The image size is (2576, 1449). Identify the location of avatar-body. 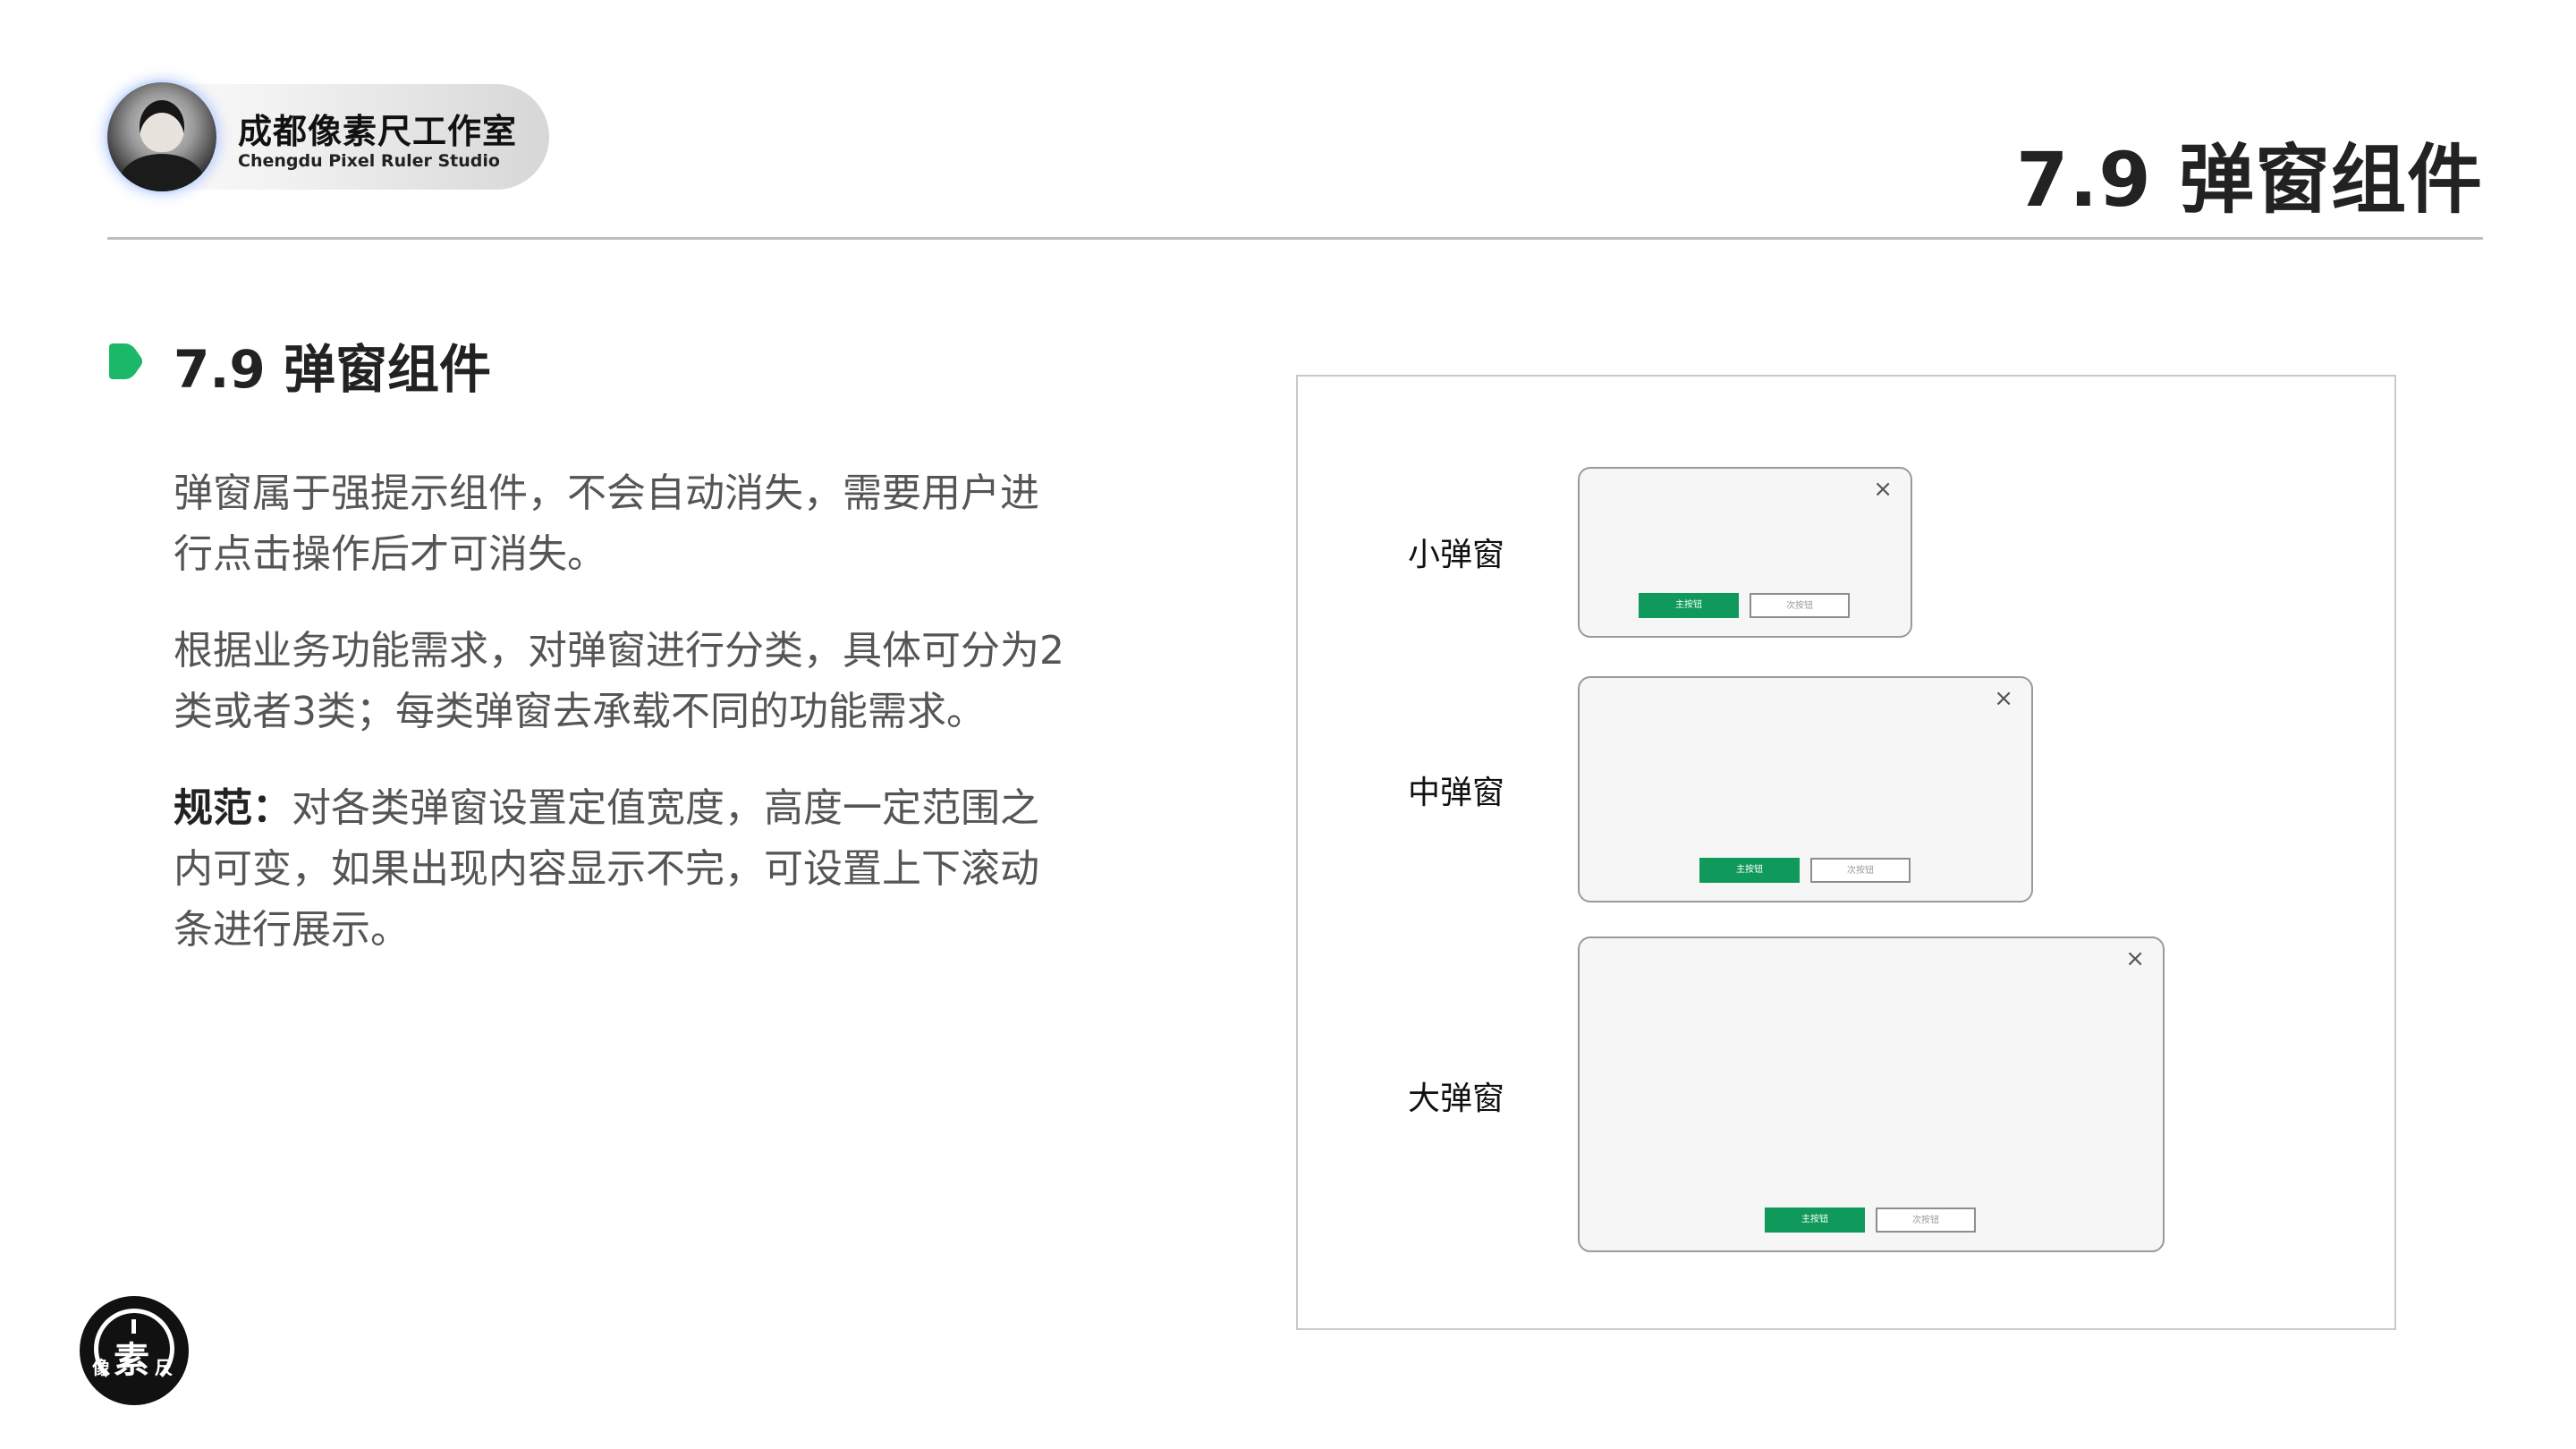
(162, 172).